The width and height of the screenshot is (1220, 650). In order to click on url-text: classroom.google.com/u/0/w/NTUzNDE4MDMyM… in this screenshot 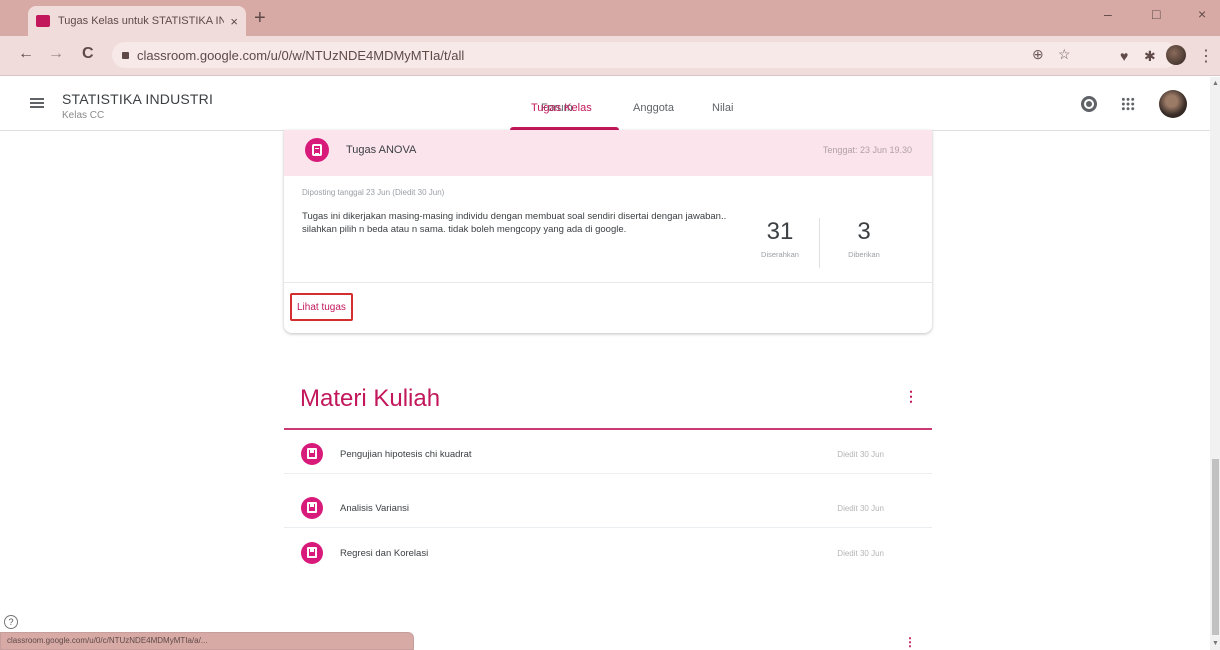, I will do `click(301, 55)`.